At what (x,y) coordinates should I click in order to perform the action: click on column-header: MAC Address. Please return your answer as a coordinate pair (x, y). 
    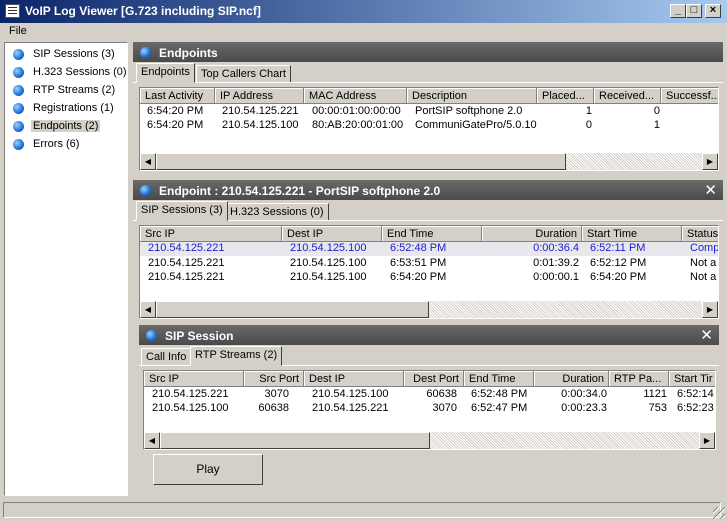
    Looking at the image, I should click on (355, 96).